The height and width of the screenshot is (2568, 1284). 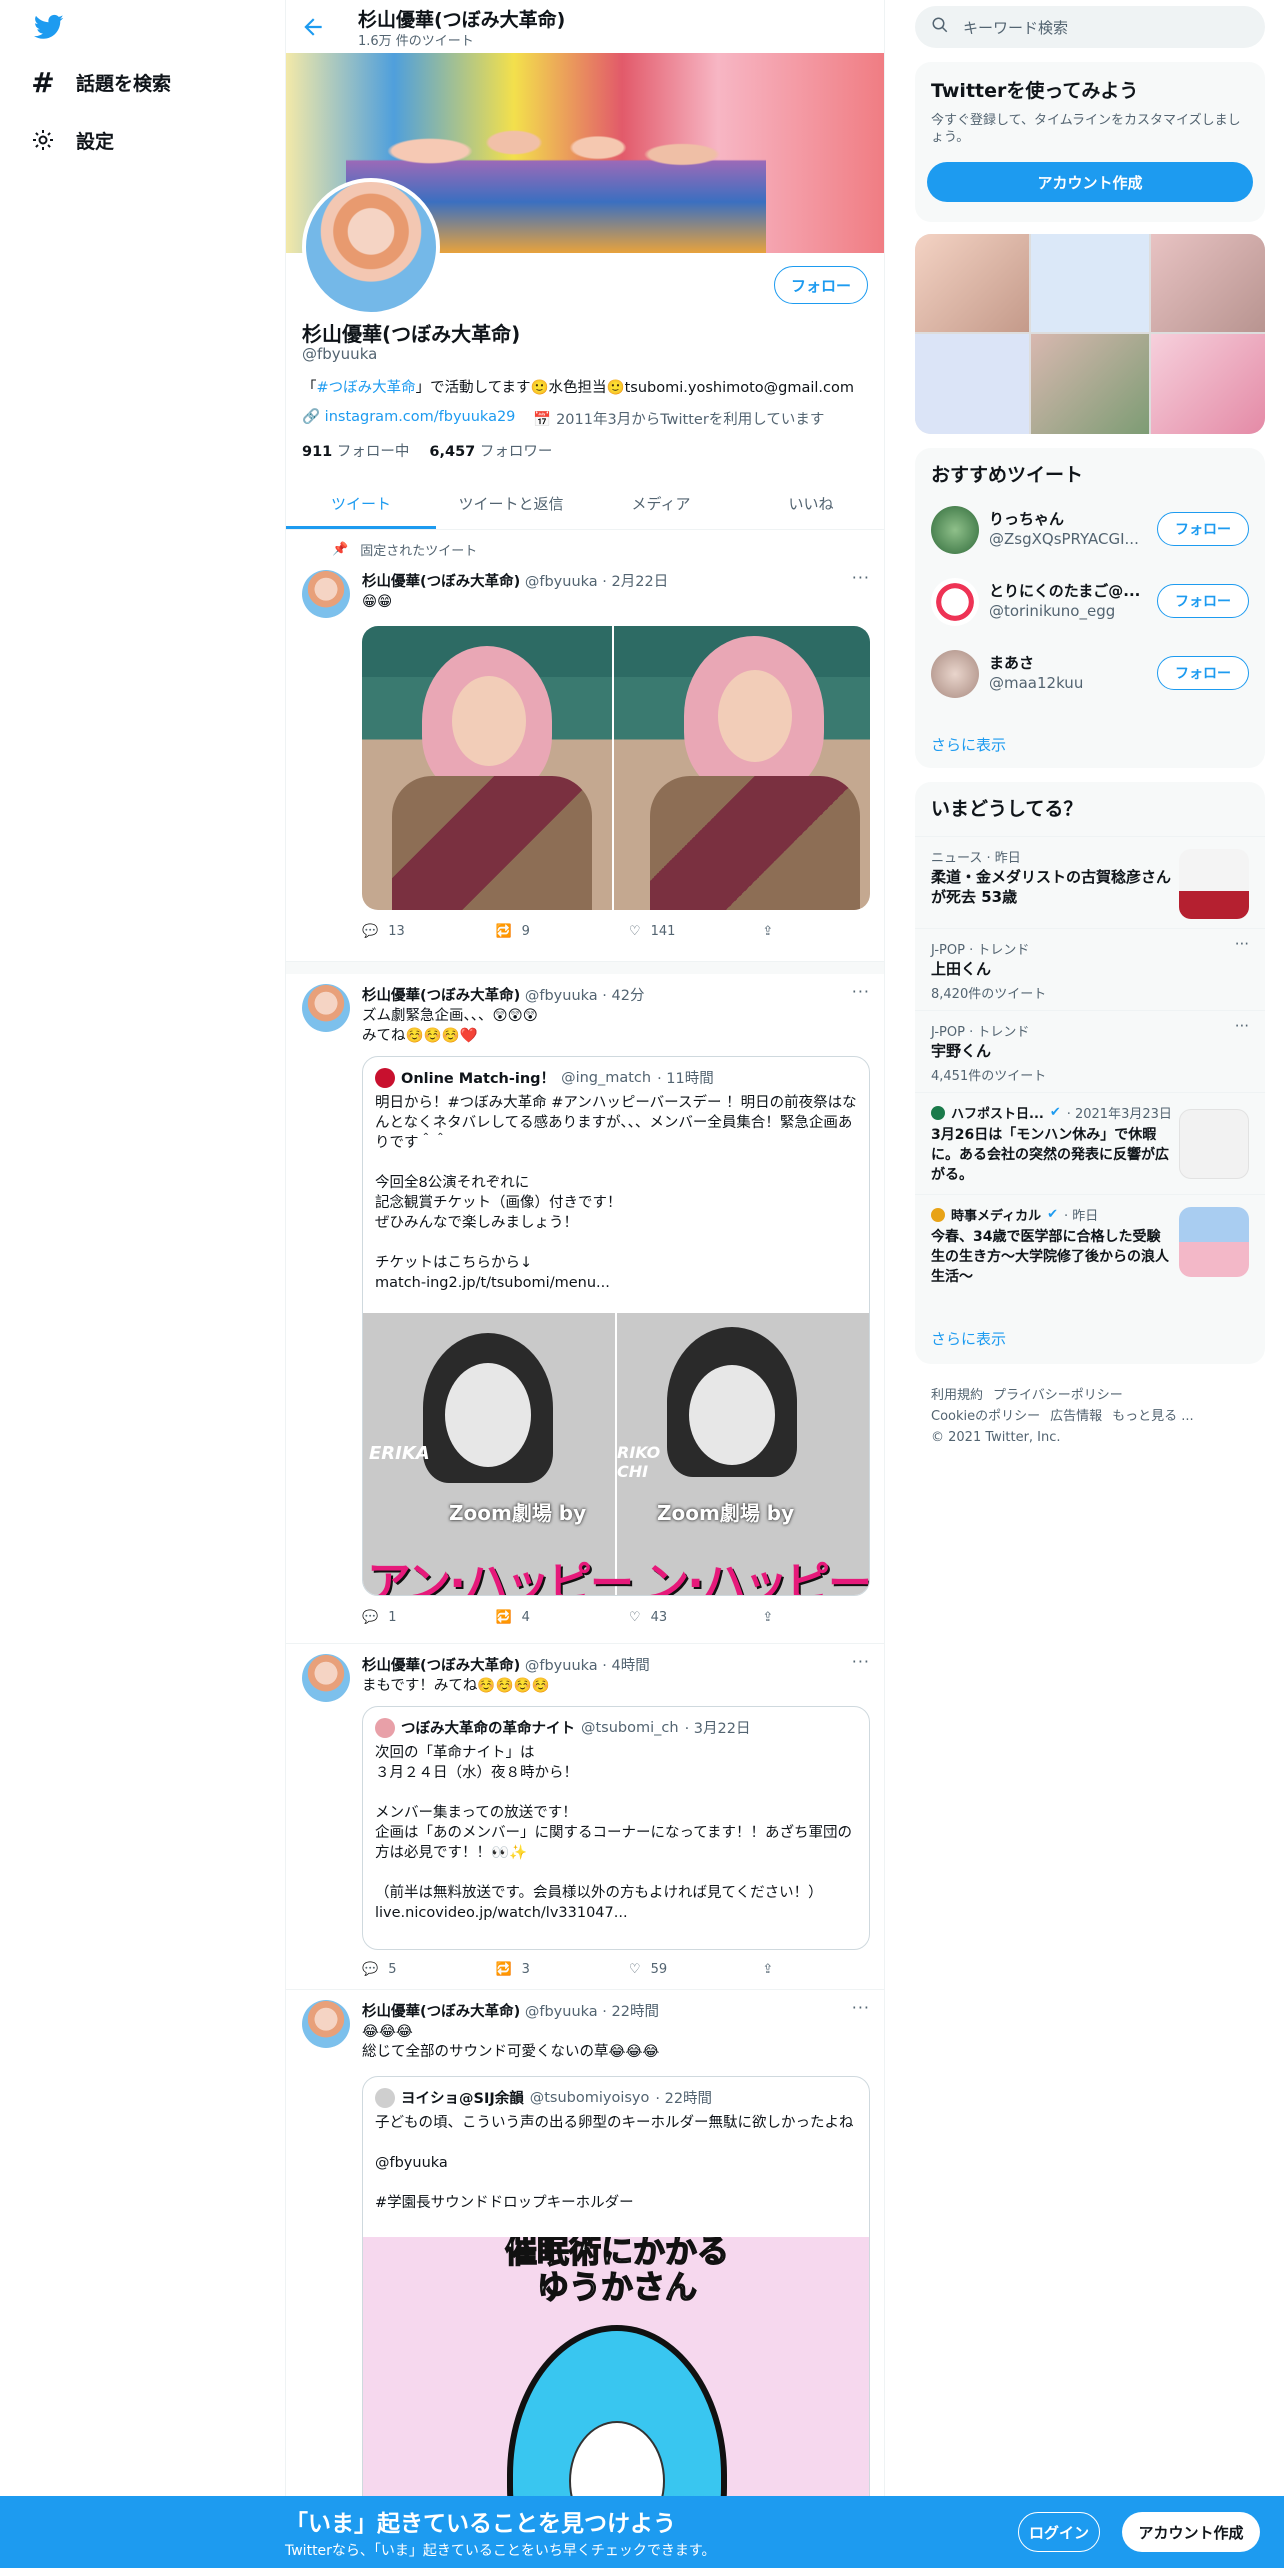 What do you see at coordinates (99, 82) in the screenshot?
I see `nav-explore: # 話題を検索` at bounding box center [99, 82].